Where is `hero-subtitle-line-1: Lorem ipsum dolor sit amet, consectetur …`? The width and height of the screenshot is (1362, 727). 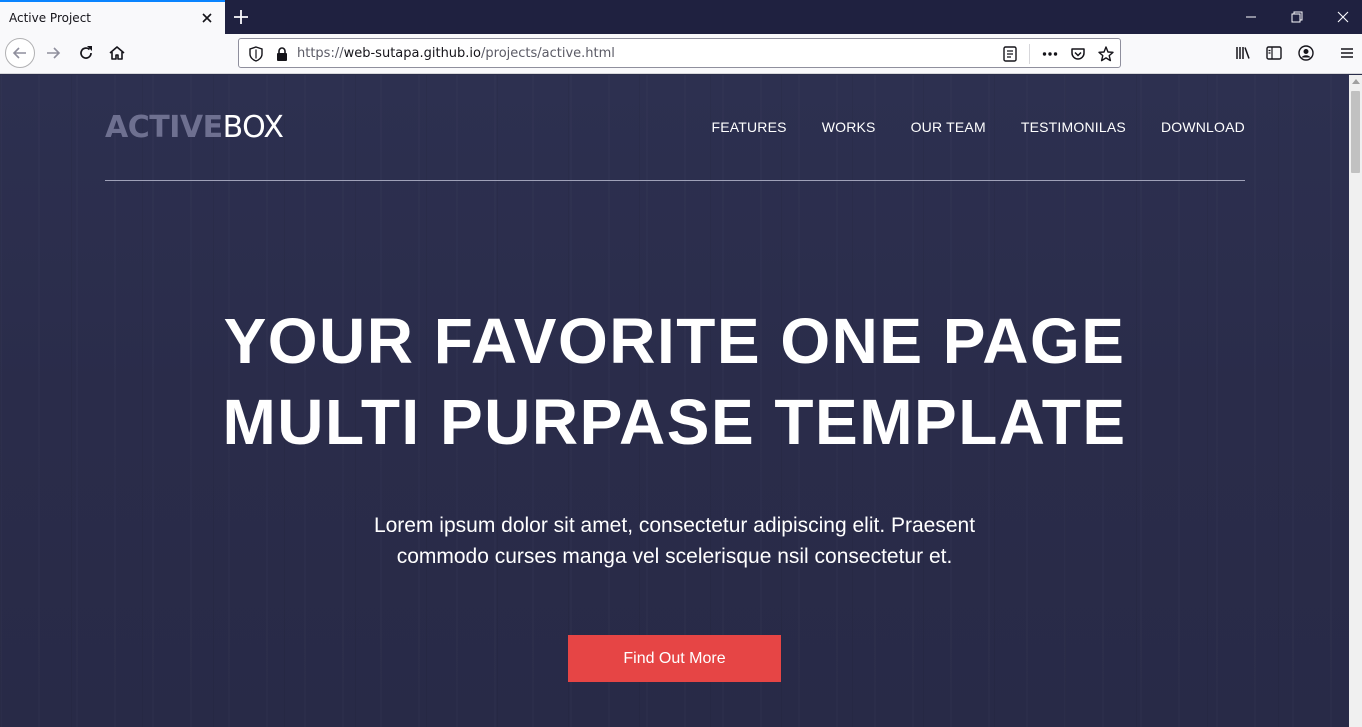
hero-subtitle-line-1: Lorem ipsum dolor sit amet, consectetur … is located at coordinates (674, 525).